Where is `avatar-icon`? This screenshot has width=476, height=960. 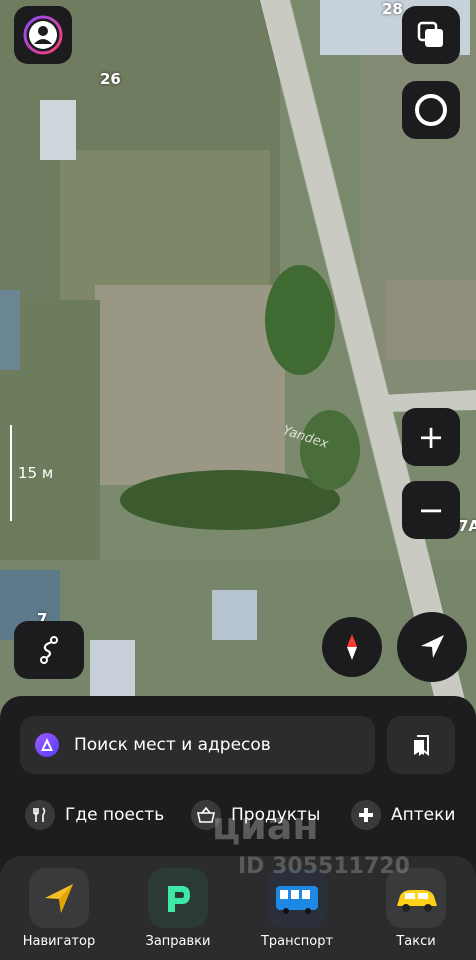 avatar-icon is located at coordinates (43, 35).